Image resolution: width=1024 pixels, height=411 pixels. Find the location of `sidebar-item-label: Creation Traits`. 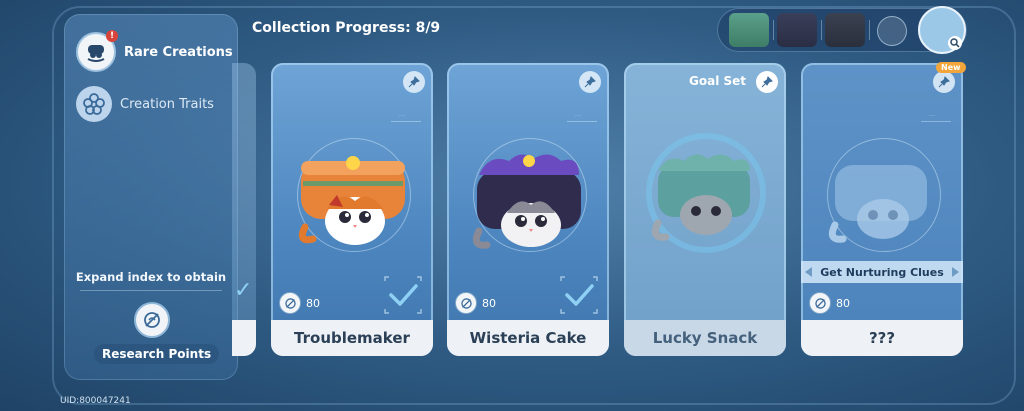

sidebar-item-label: Creation Traits is located at coordinates (167, 104).